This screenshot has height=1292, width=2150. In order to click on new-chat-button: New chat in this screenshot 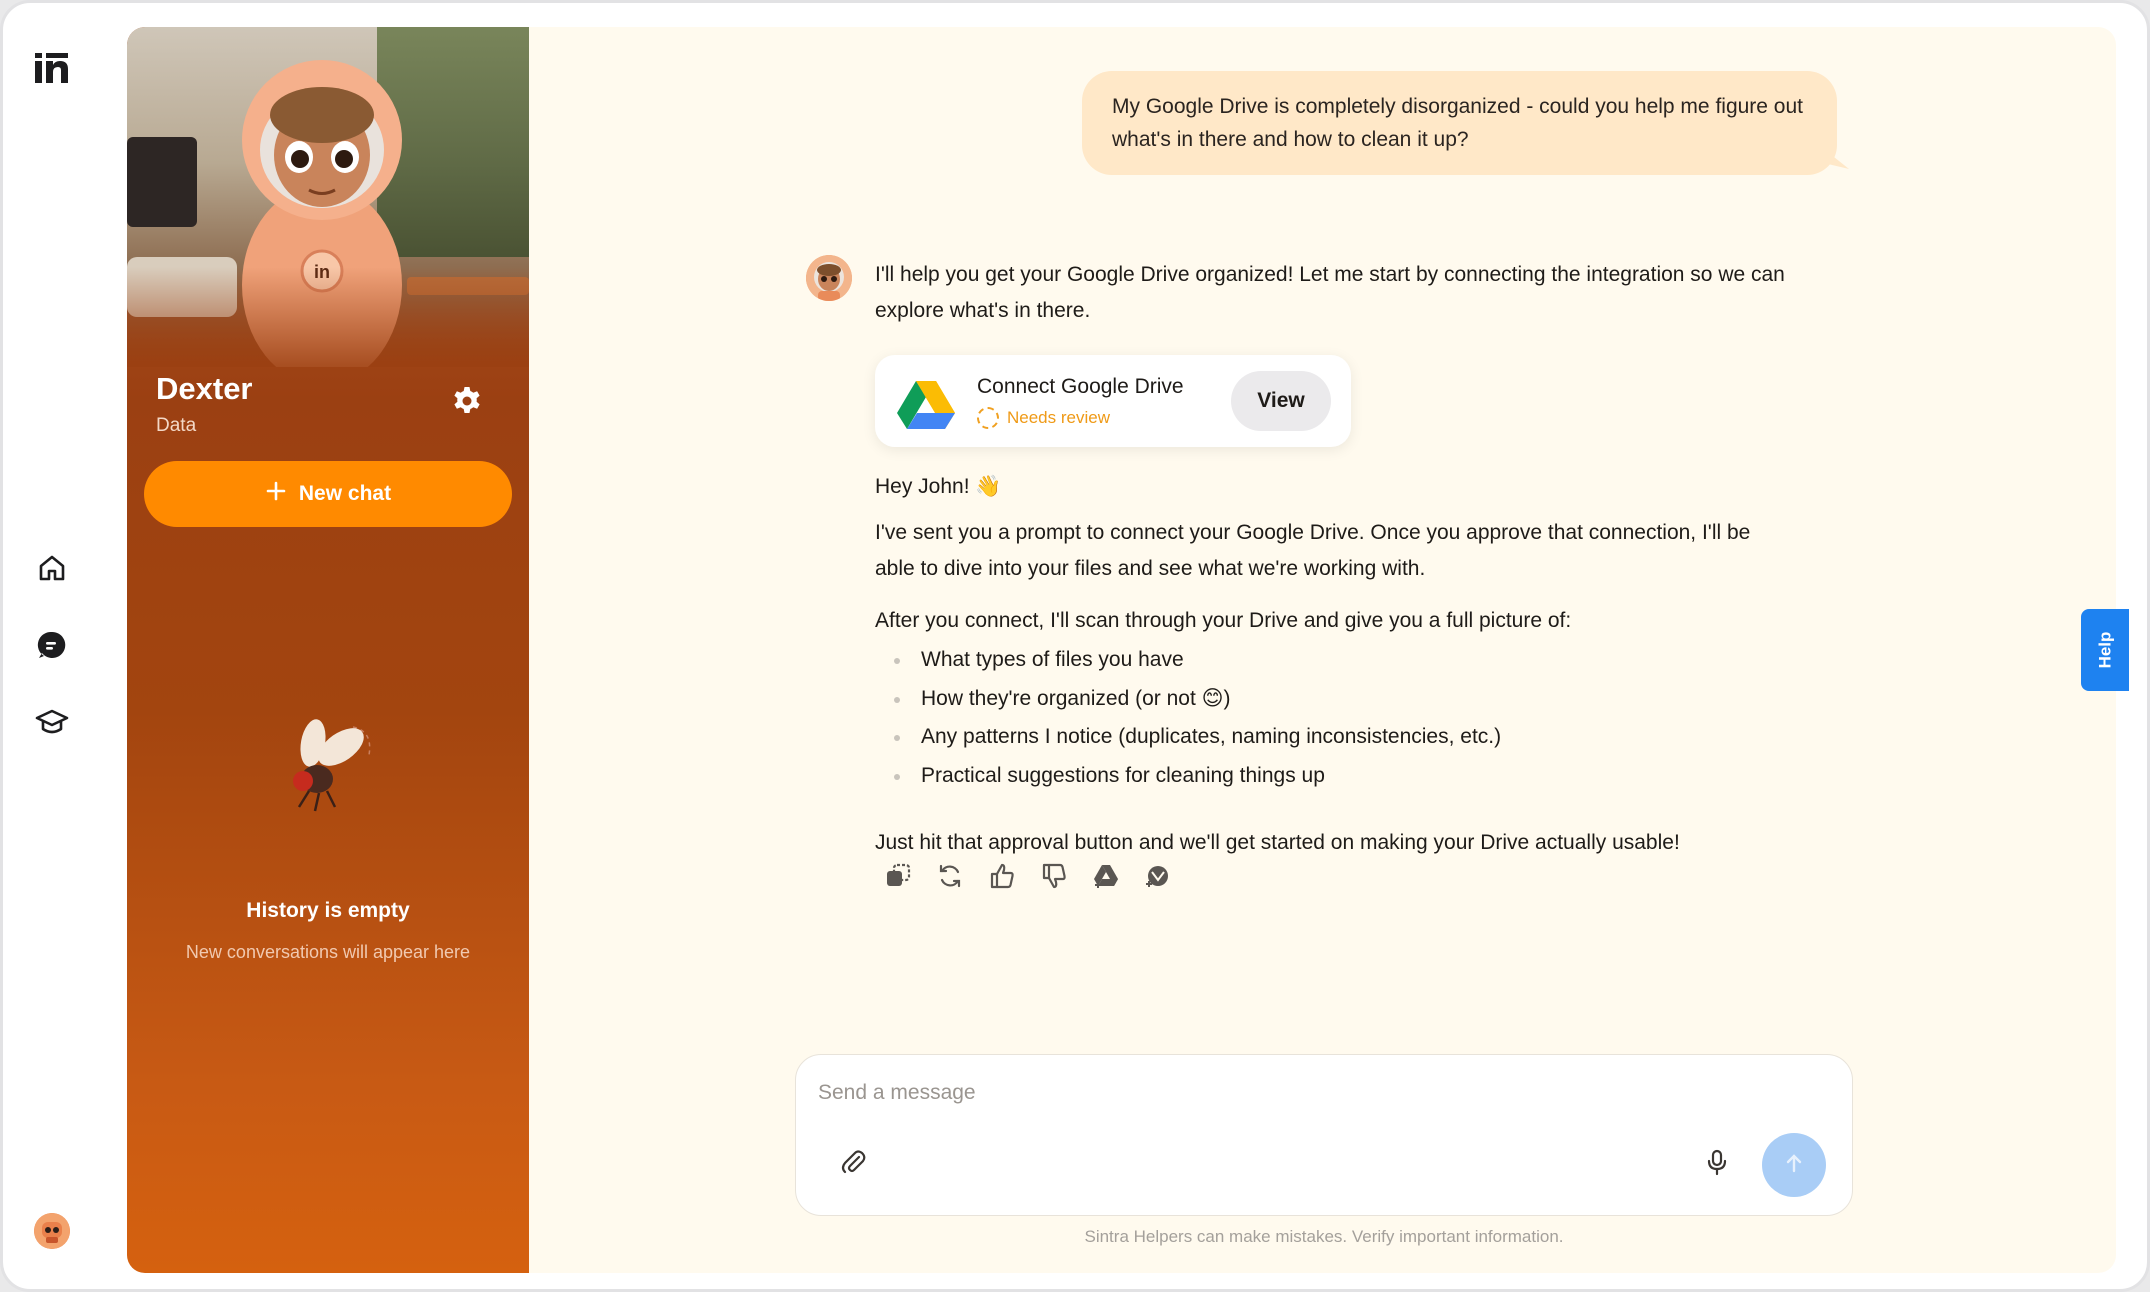, I will do `click(328, 494)`.